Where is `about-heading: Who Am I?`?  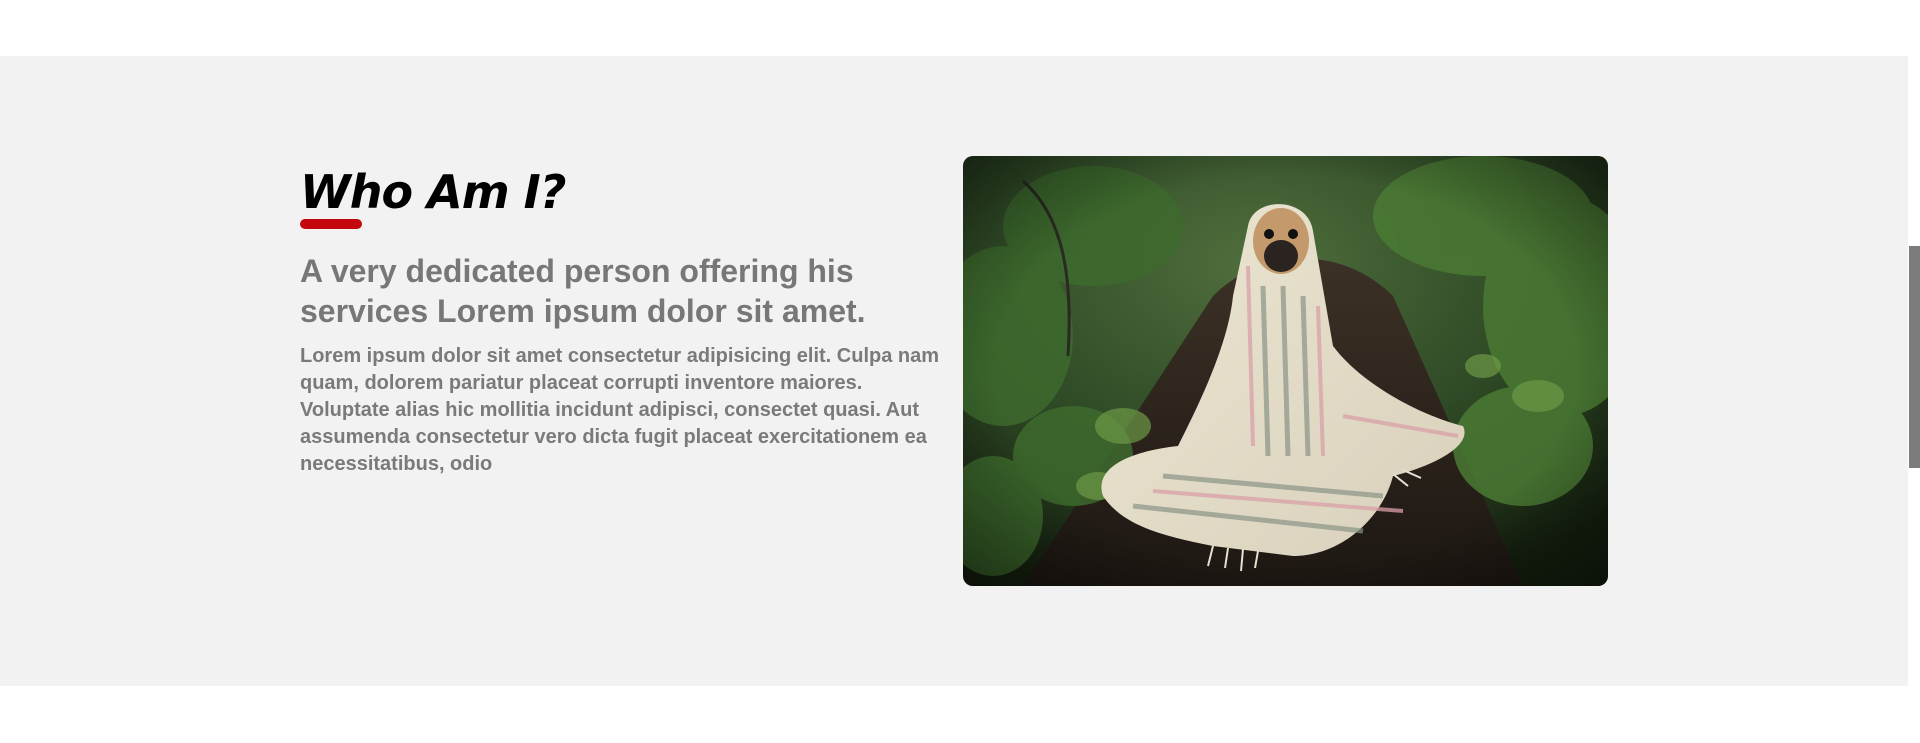 about-heading: Who Am I? is located at coordinates (433, 192).